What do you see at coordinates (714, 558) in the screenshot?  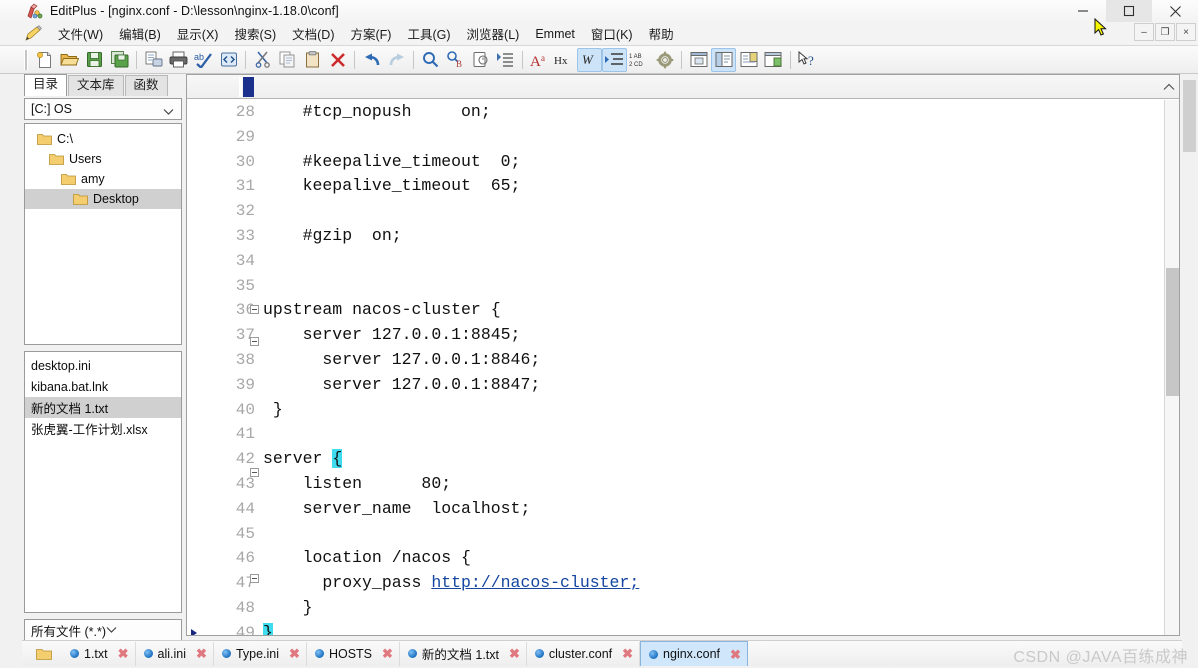 I see `code-line: location /nacos {` at bounding box center [714, 558].